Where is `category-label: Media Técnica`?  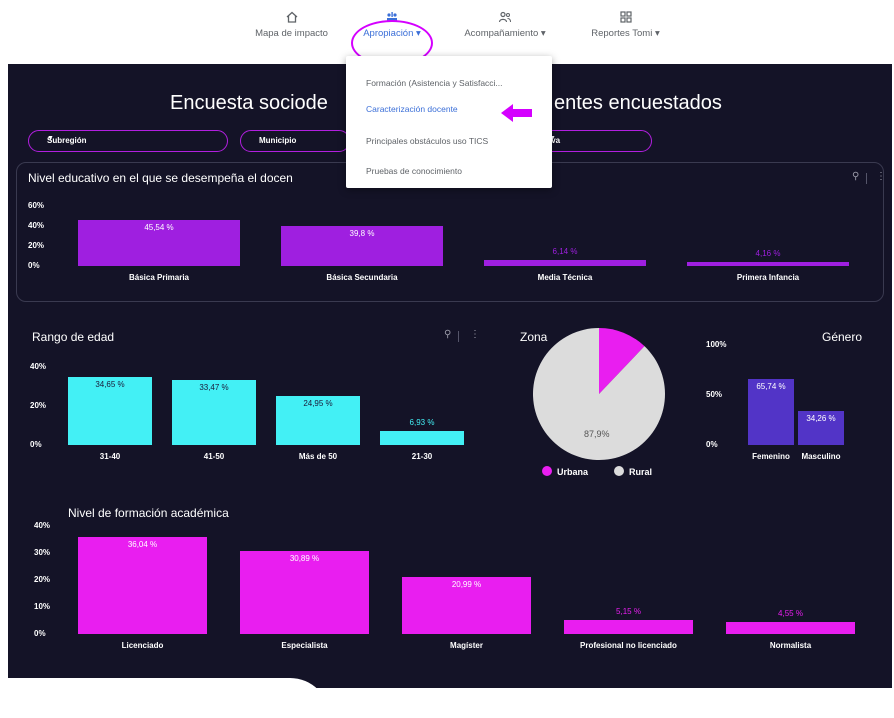
category-label: Media Técnica is located at coordinates (565, 277).